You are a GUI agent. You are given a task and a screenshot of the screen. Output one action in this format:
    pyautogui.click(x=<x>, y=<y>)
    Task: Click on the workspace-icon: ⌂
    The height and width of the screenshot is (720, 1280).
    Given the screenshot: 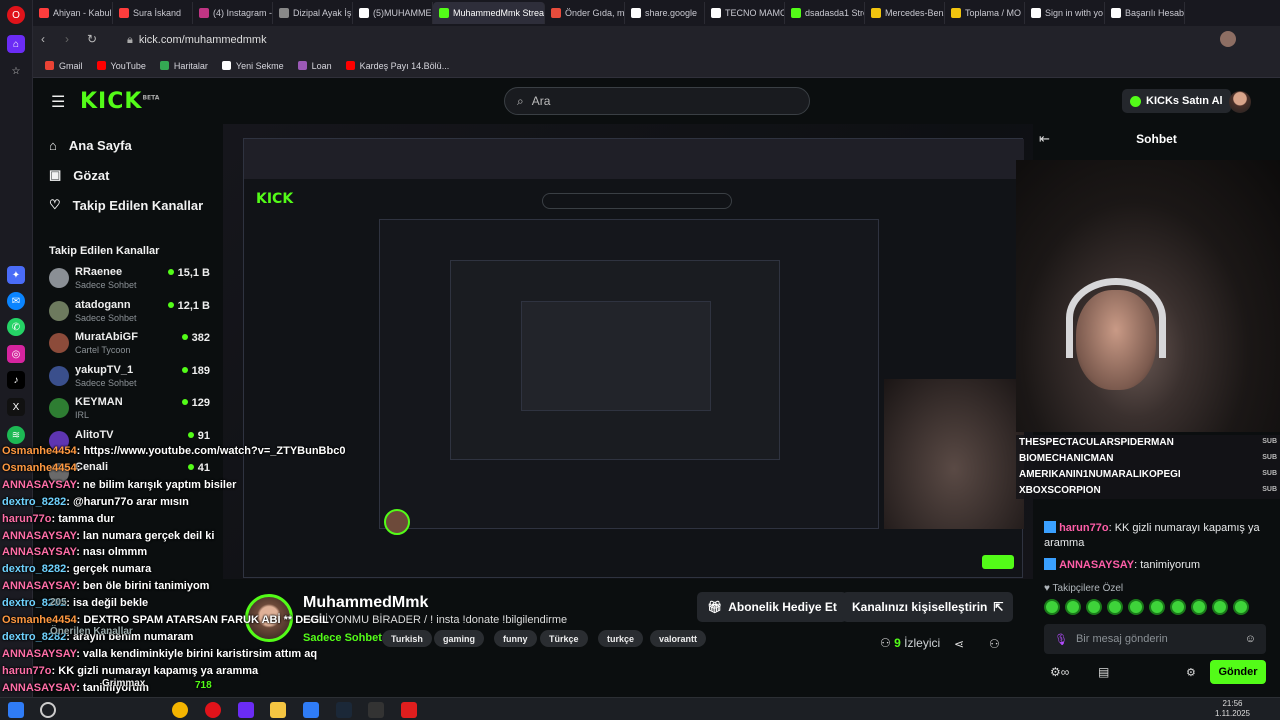 What is the action you would take?
    pyautogui.click(x=16, y=44)
    